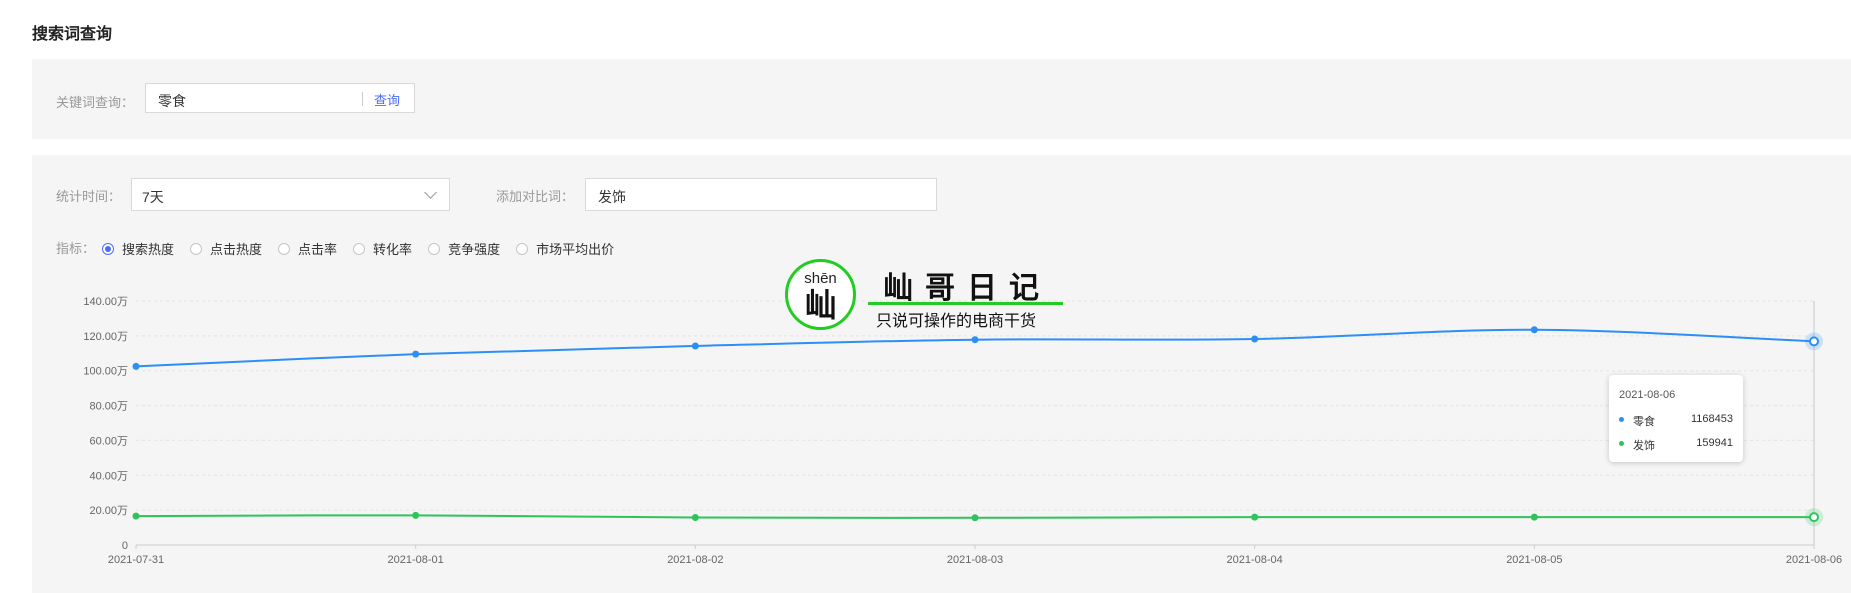 The height and width of the screenshot is (593, 1851). I want to click on tooltip-series-value: 159941, so click(1714, 443).